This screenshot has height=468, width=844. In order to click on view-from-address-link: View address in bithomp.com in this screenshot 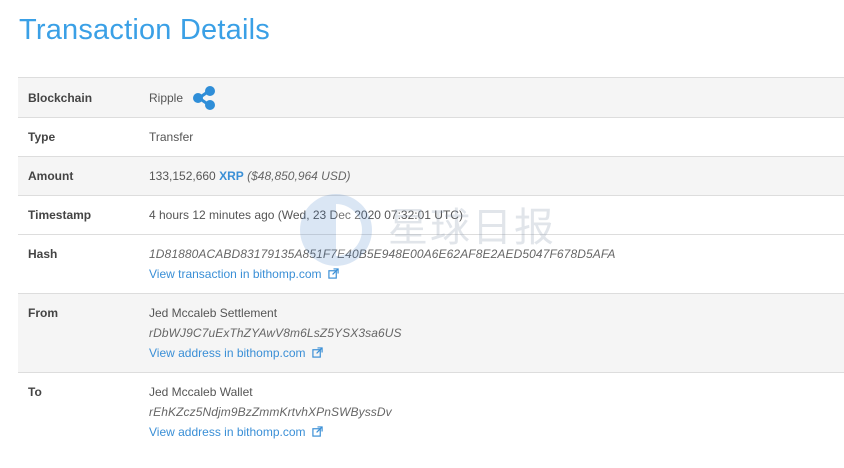, I will do `click(227, 353)`.